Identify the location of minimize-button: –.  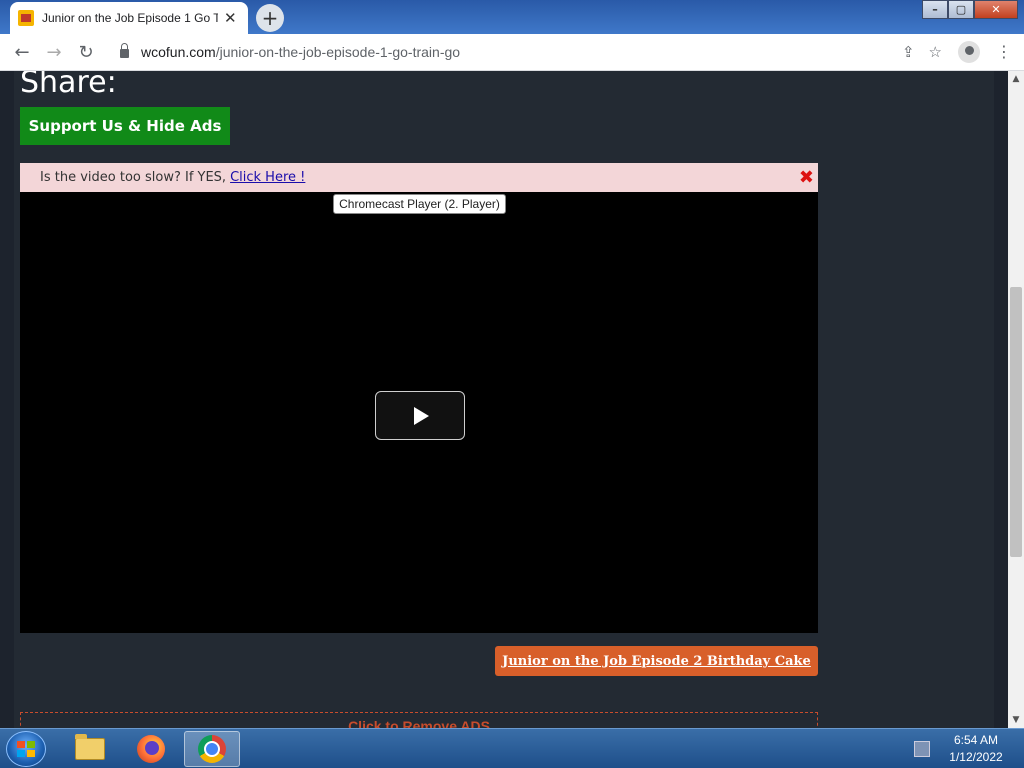
(935, 9).